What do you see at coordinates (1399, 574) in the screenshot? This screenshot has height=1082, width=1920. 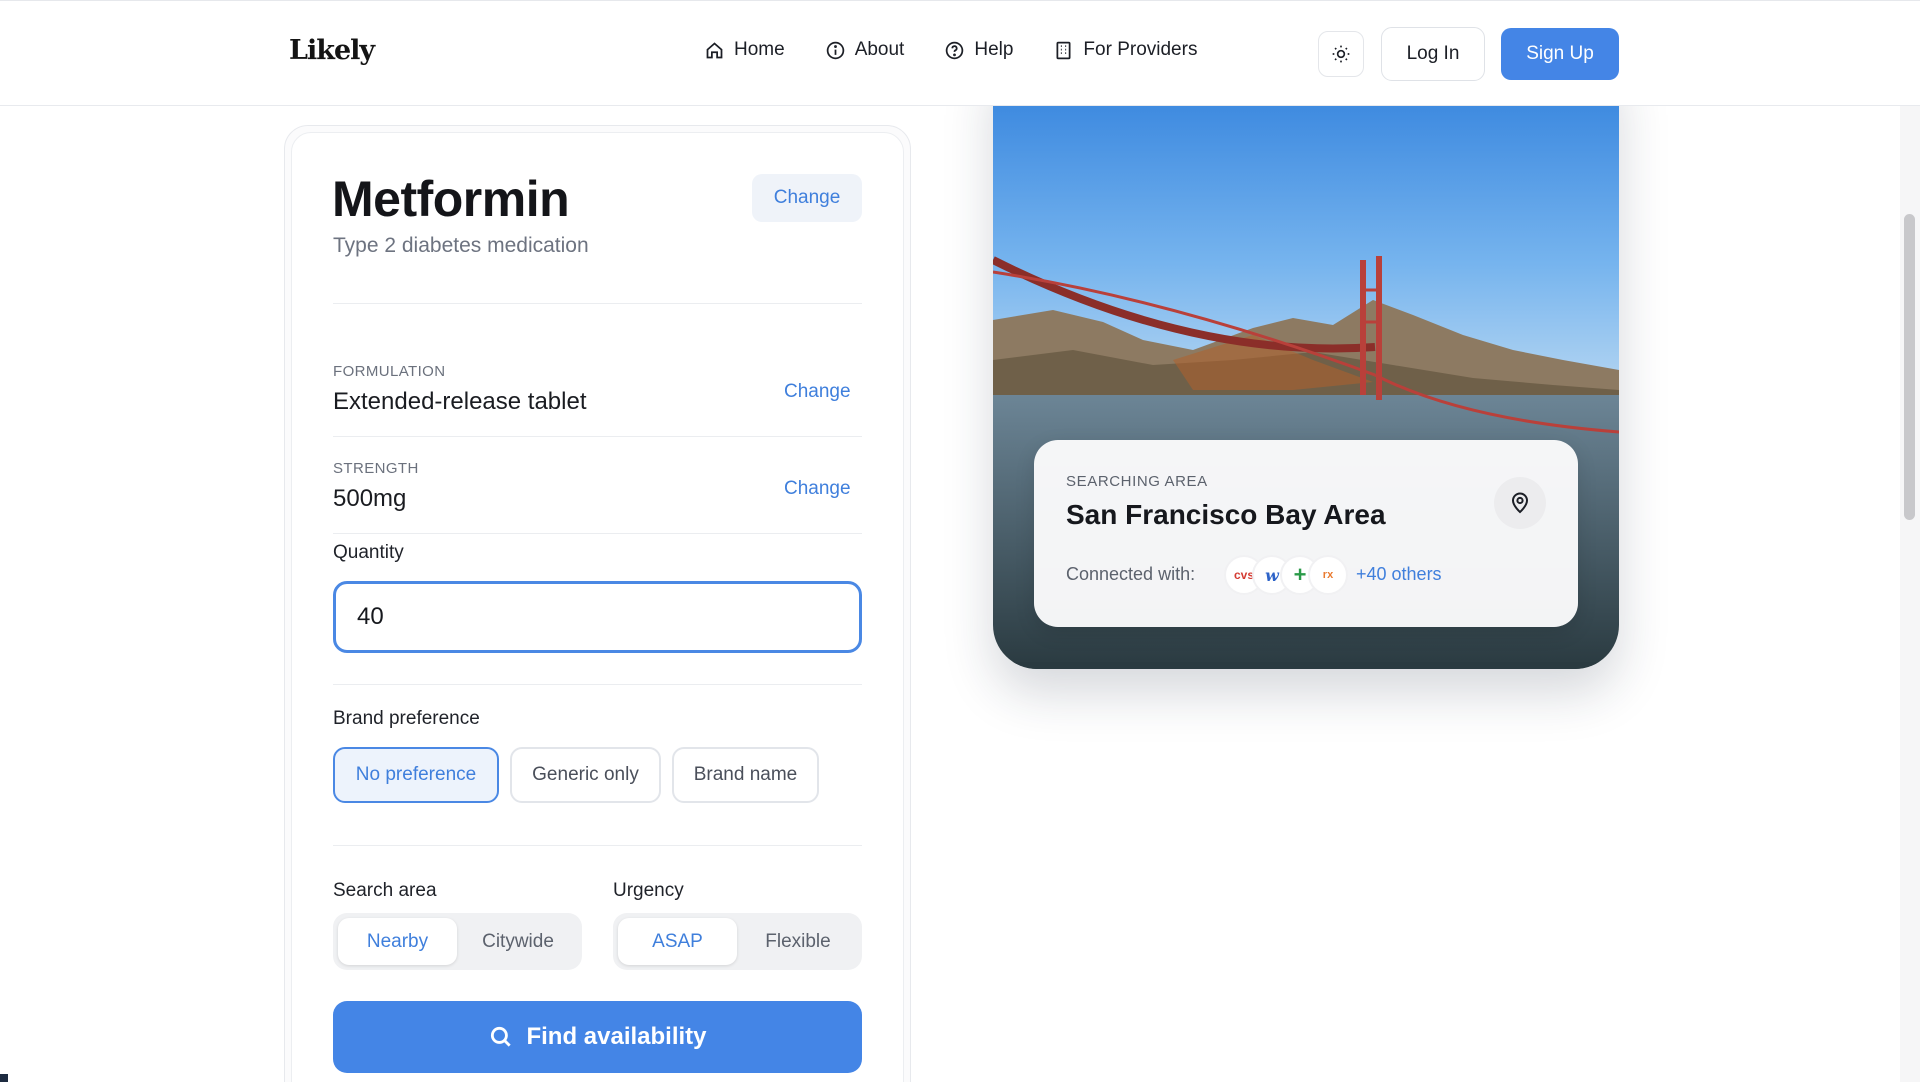 I see `others-count-link: +40 others` at bounding box center [1399, 574].